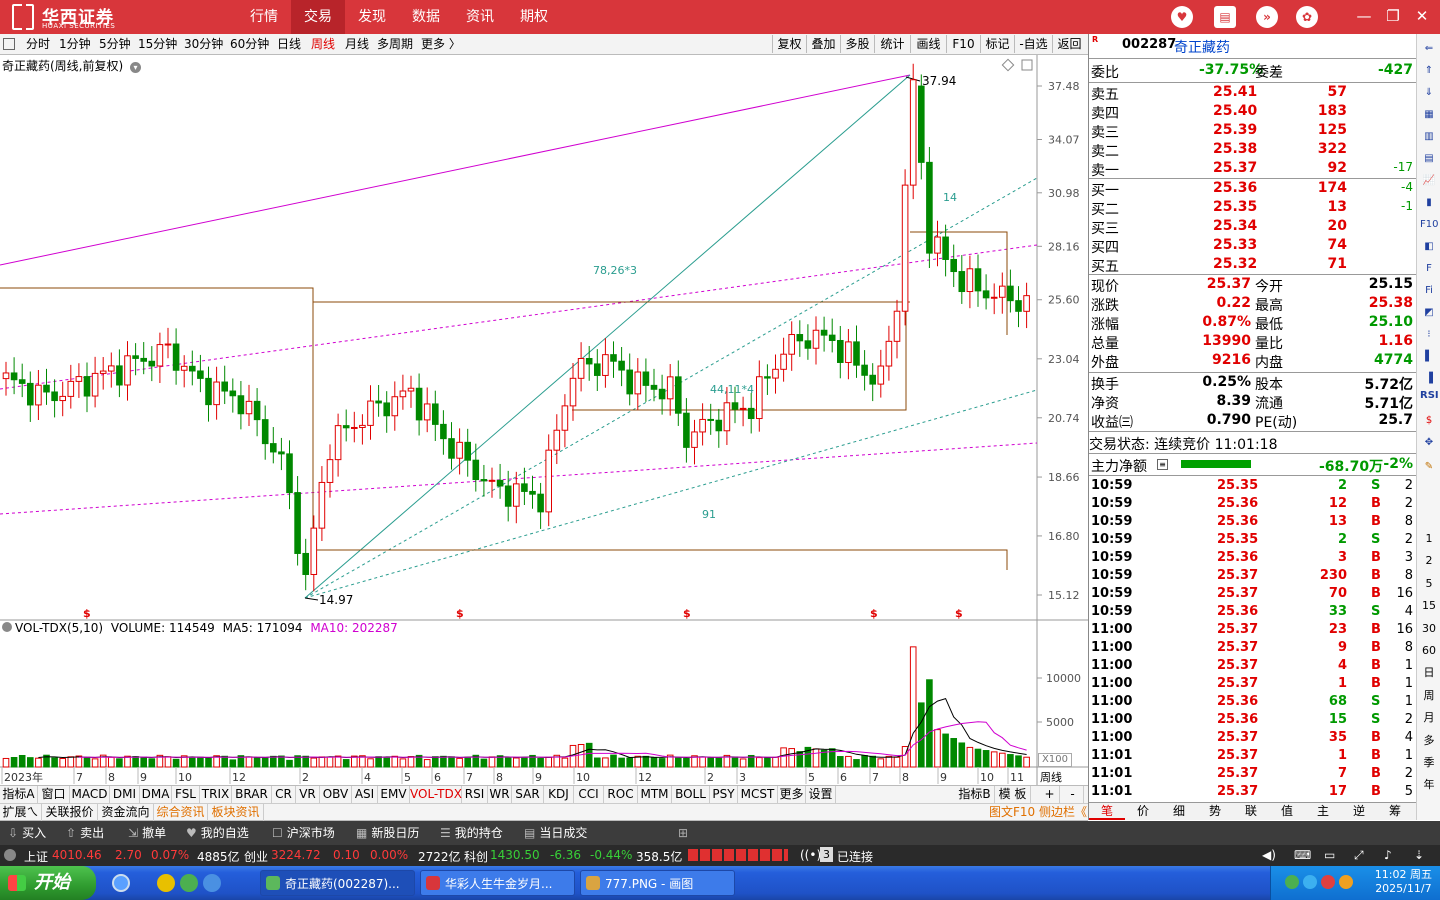 This screenshot has height=900, width=1440. What do you see at coordinates (789, 44) in the screenshot?
I see `chart-tool-0: 复权` at bounding box center [789, 44].